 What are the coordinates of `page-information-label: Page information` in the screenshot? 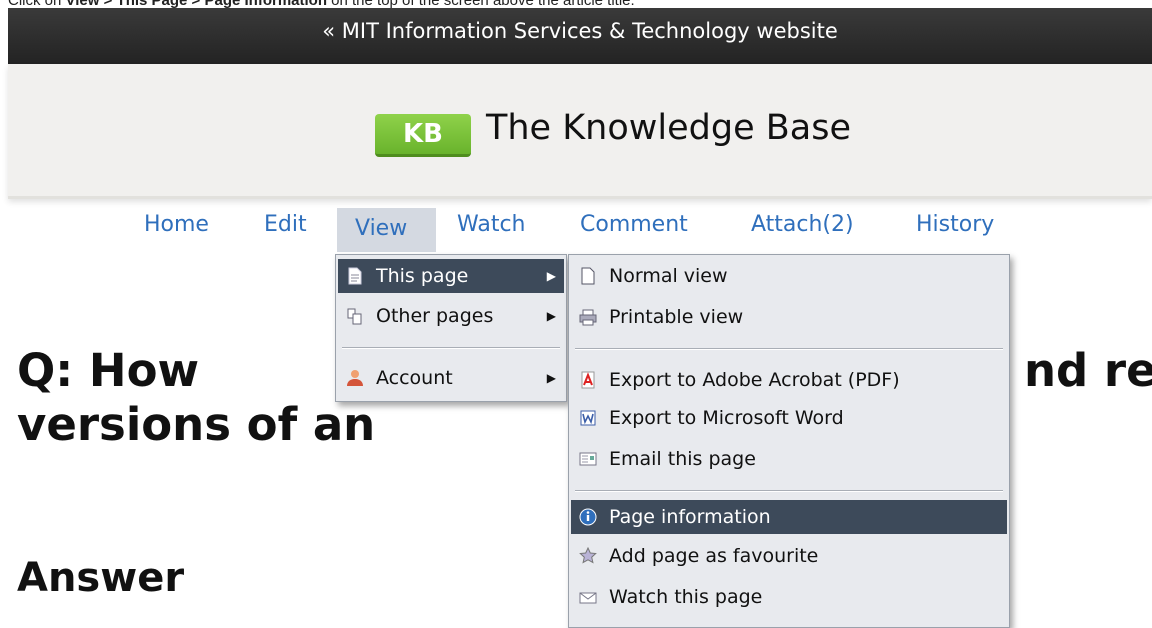 It's located at (690, 517).